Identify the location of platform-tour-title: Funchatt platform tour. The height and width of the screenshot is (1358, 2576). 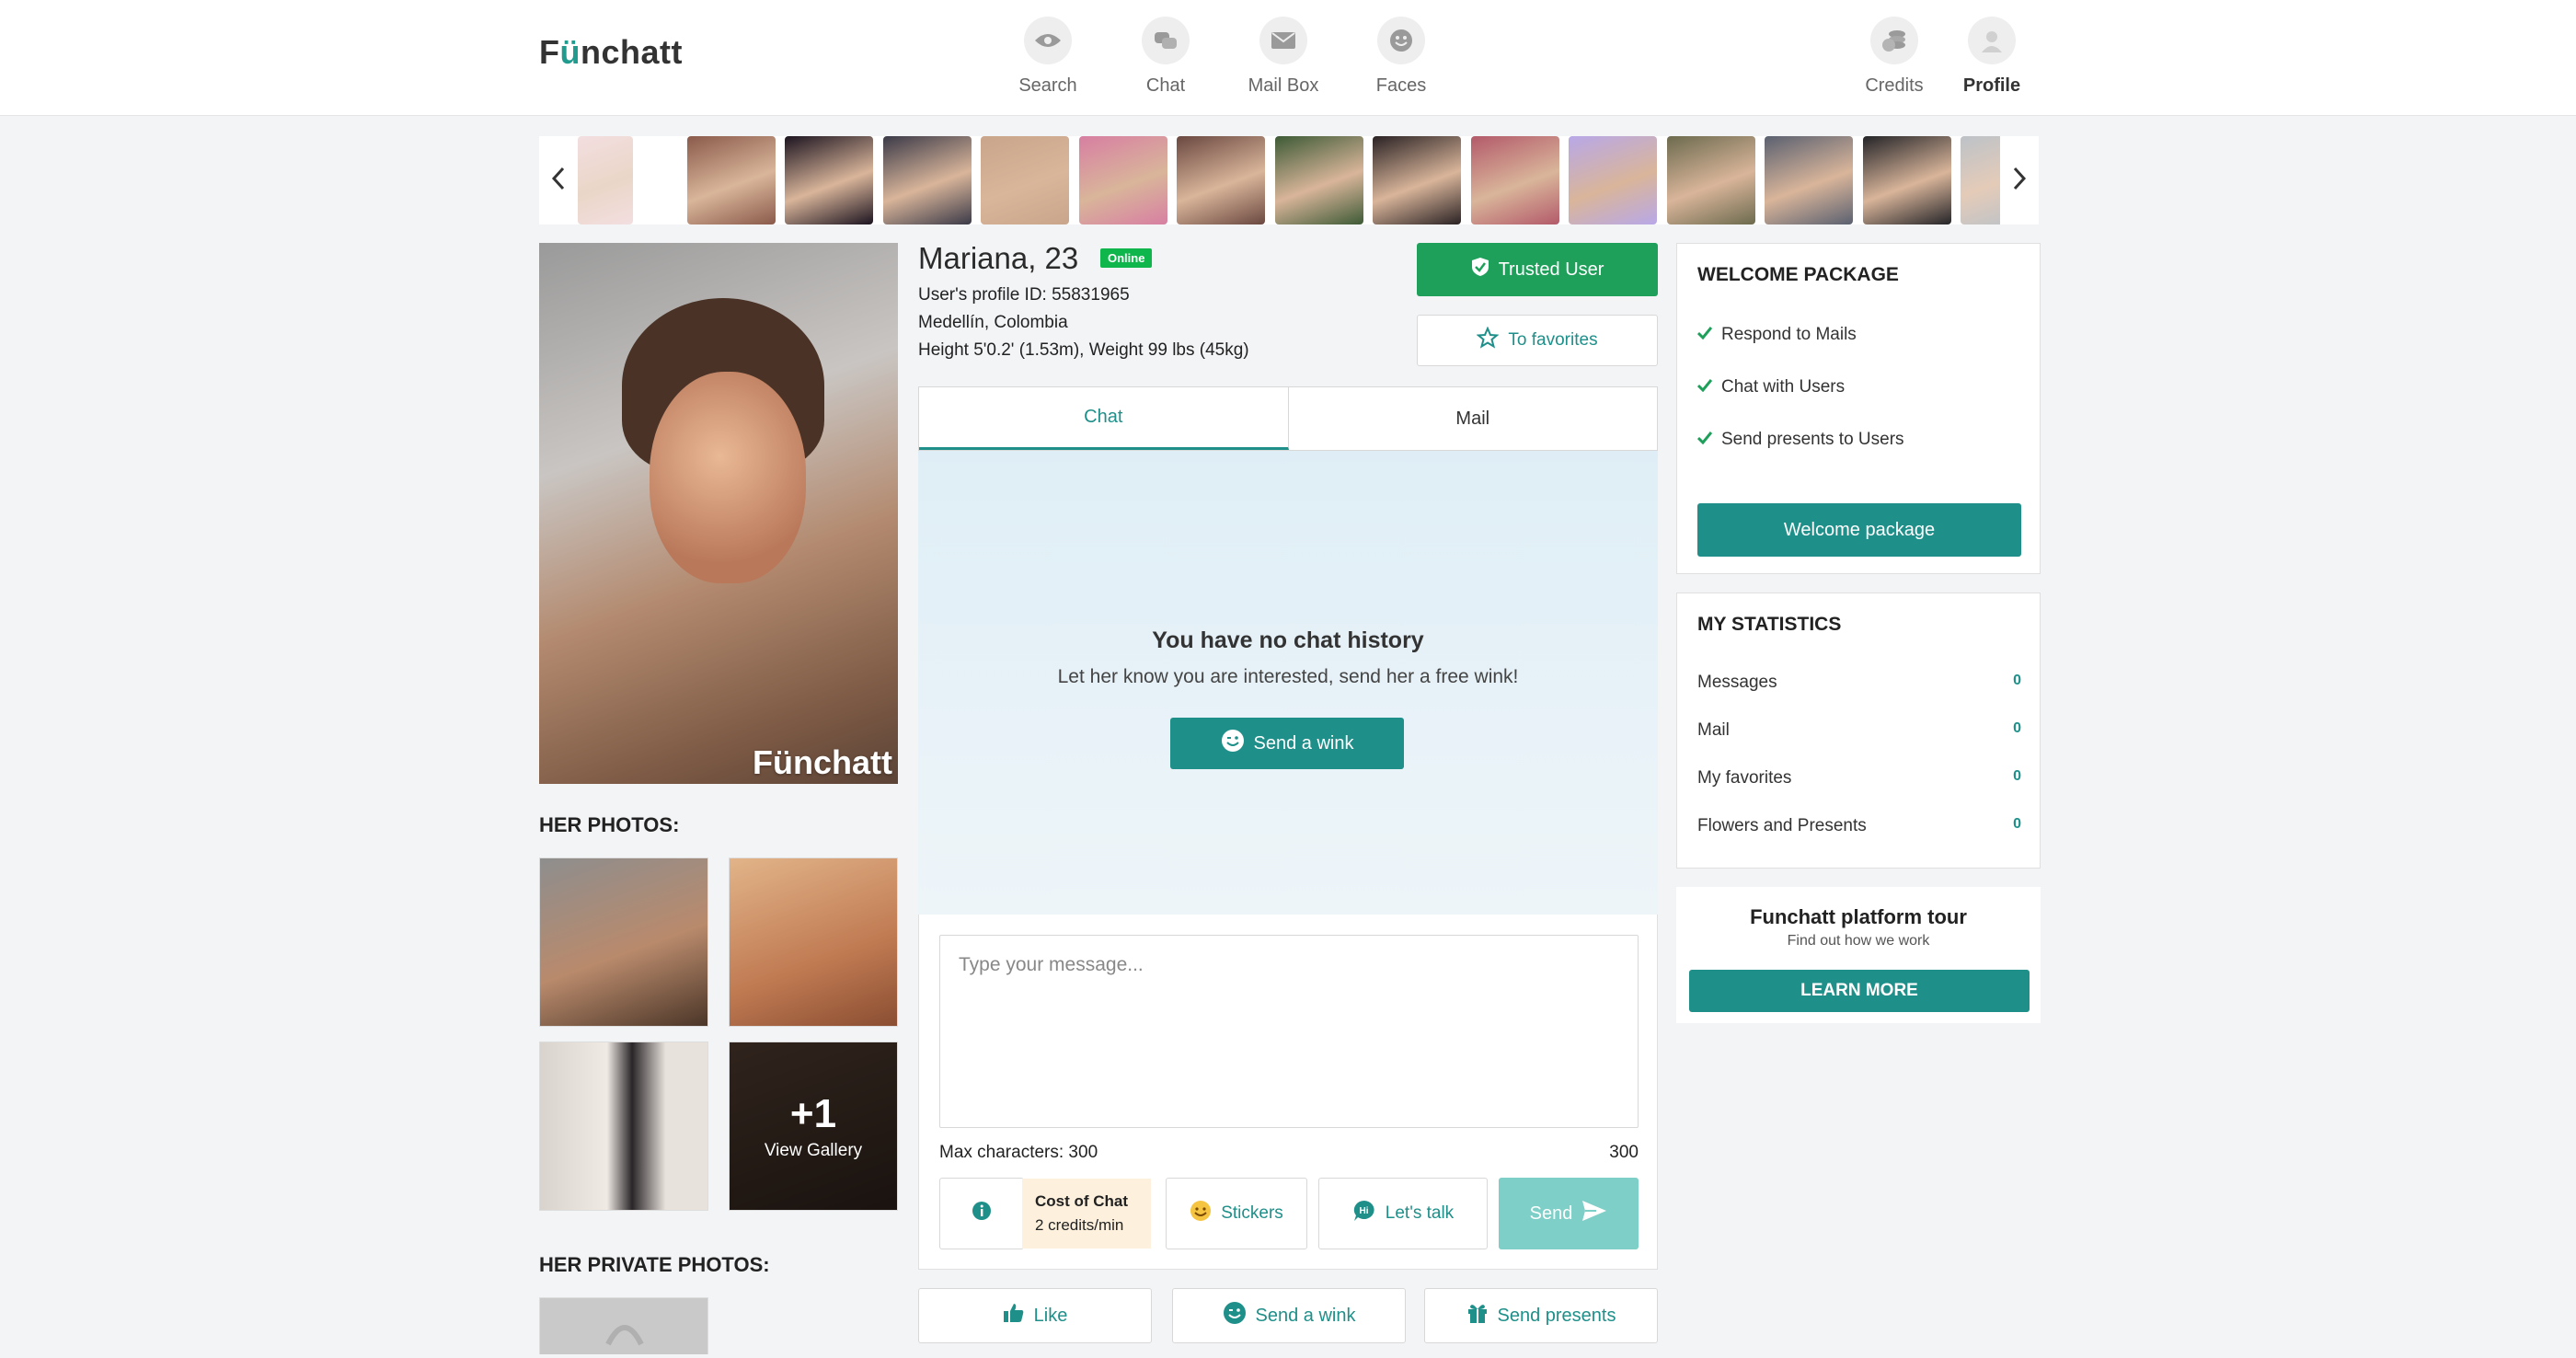
(1858, 916).